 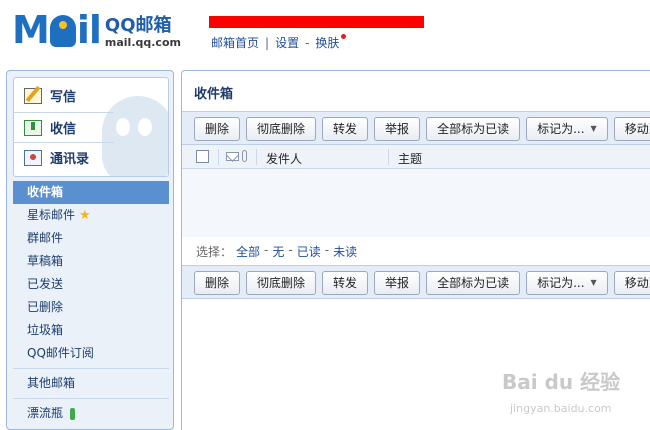 I want to click on folder-label: 垃圾箱, so click(x=45, y=330).